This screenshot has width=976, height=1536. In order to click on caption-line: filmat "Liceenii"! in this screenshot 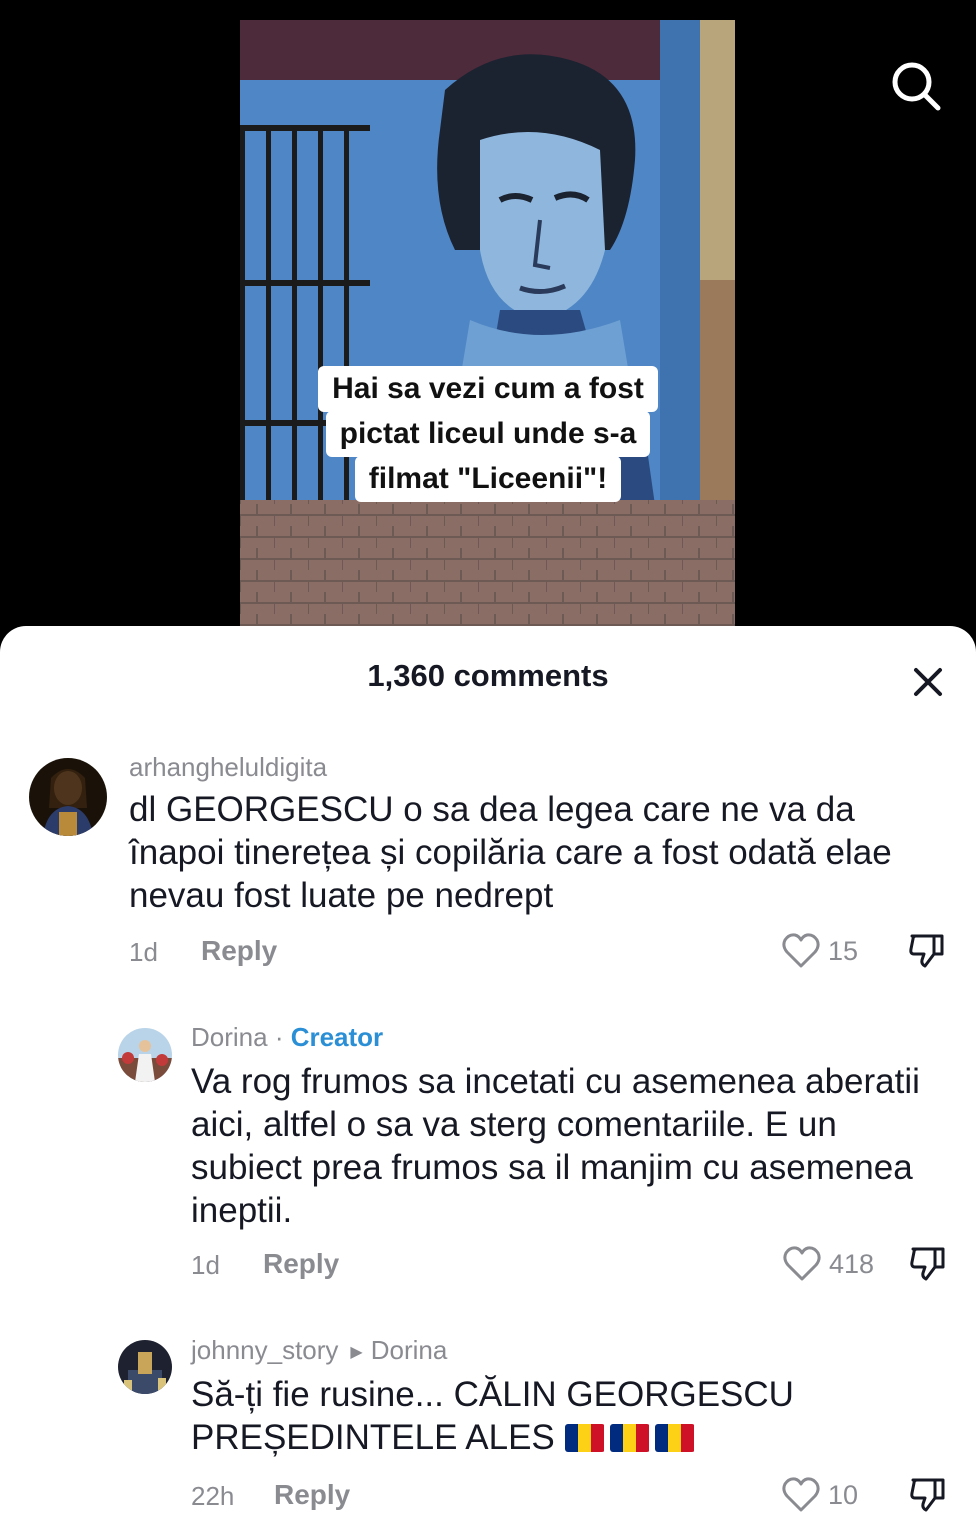, I will do `click(488, 479)`.